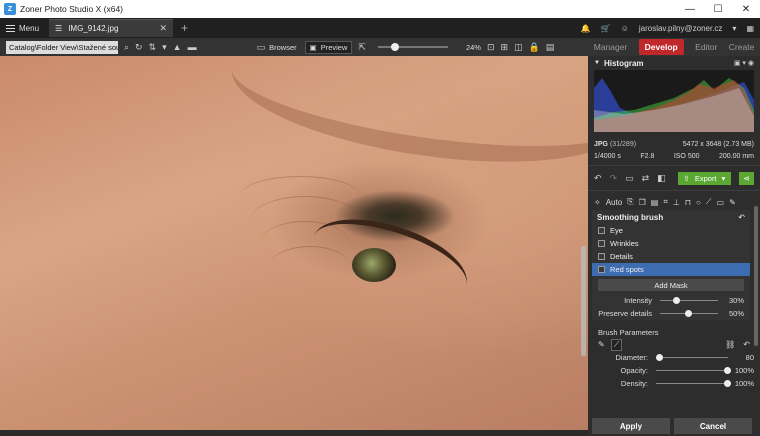 The width and height of the screenshot is (760, 436). What do you see at coordinates (22, 28) in the screenshot?
I see `menu-button: Menu` at bounding box center [22, 28].